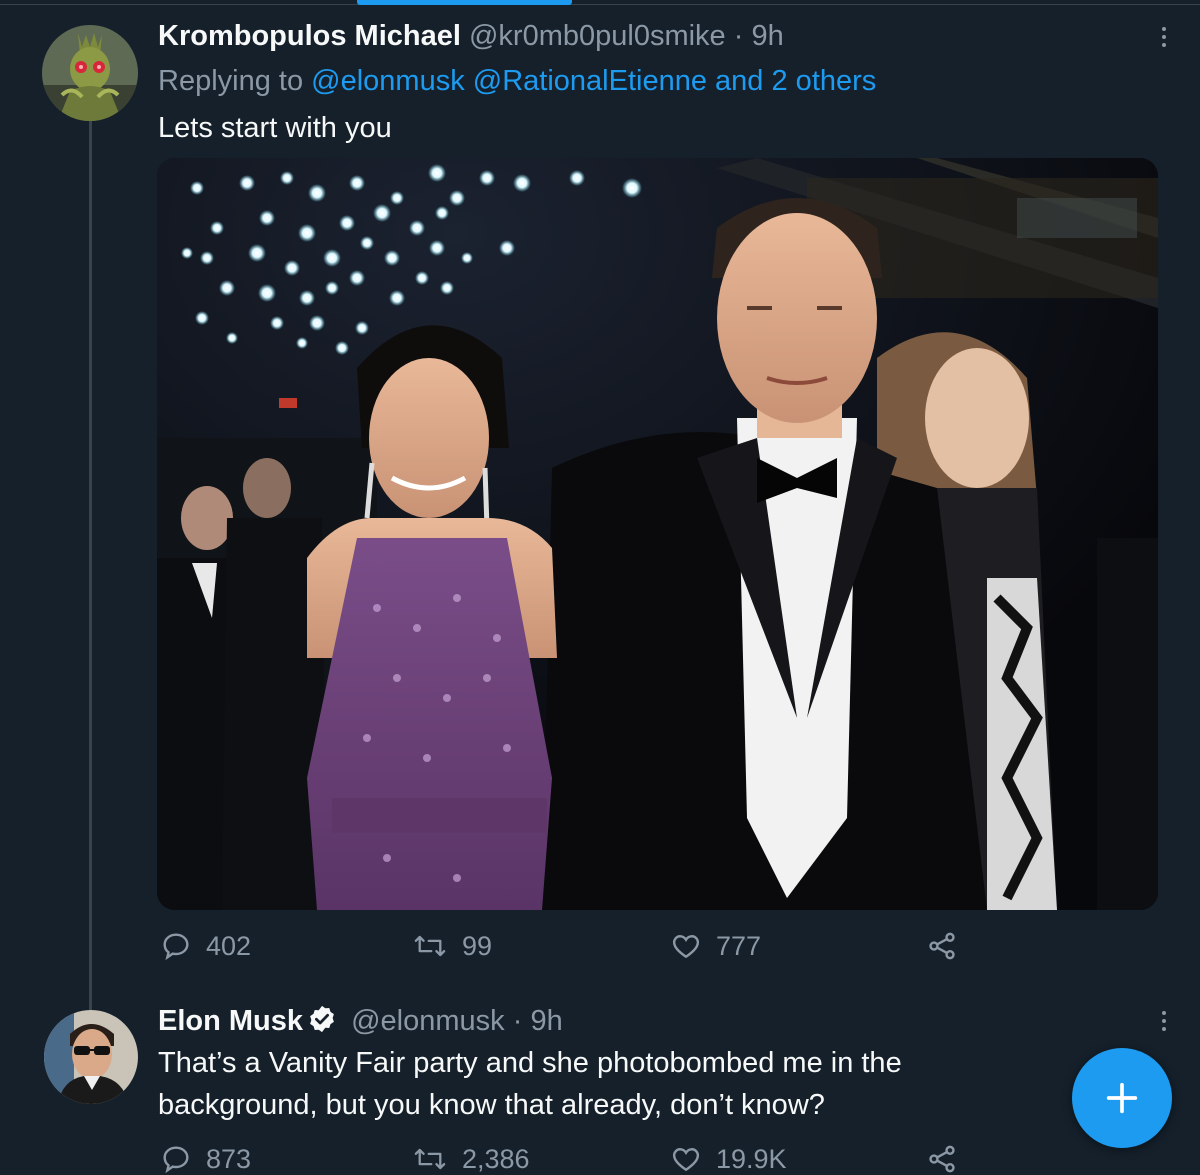  What do you see at coordinates (565, 1157) in the screenshot?
I see `tweet2-actions: 873 2,386 19.9K` at bounding box center [565, 1157].